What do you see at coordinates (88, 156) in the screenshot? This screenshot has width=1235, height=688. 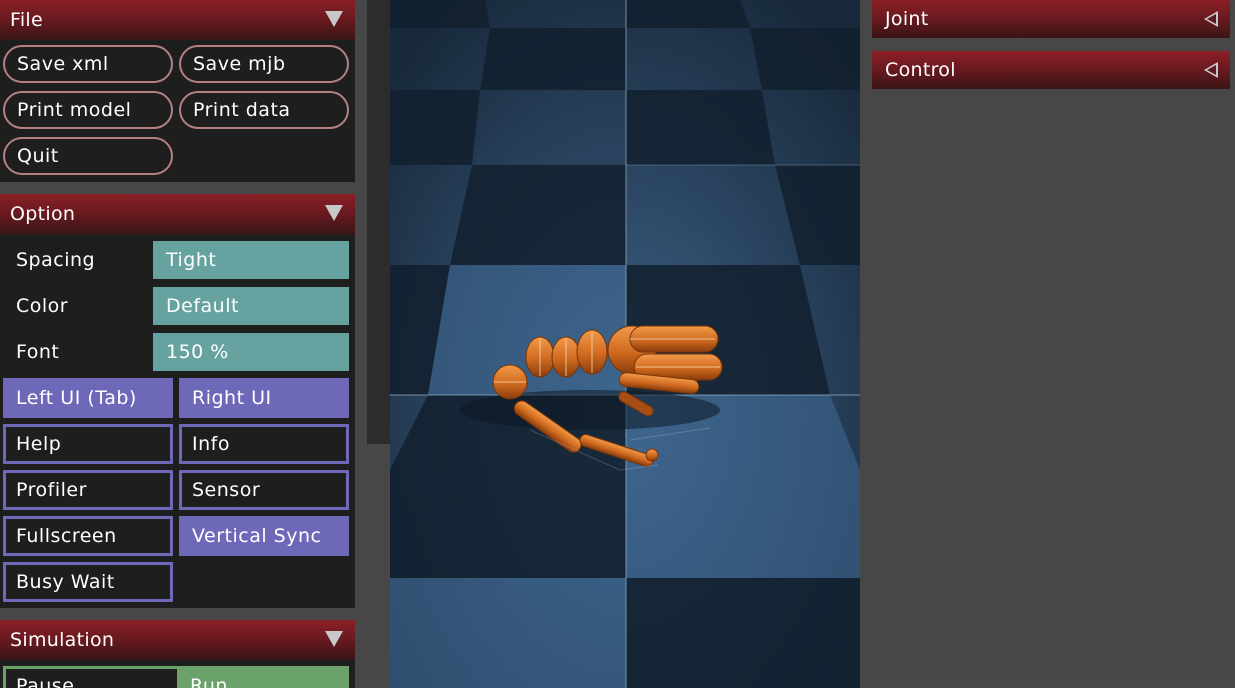 I see `quit-button: Quit` at bounding box center [88, 156].